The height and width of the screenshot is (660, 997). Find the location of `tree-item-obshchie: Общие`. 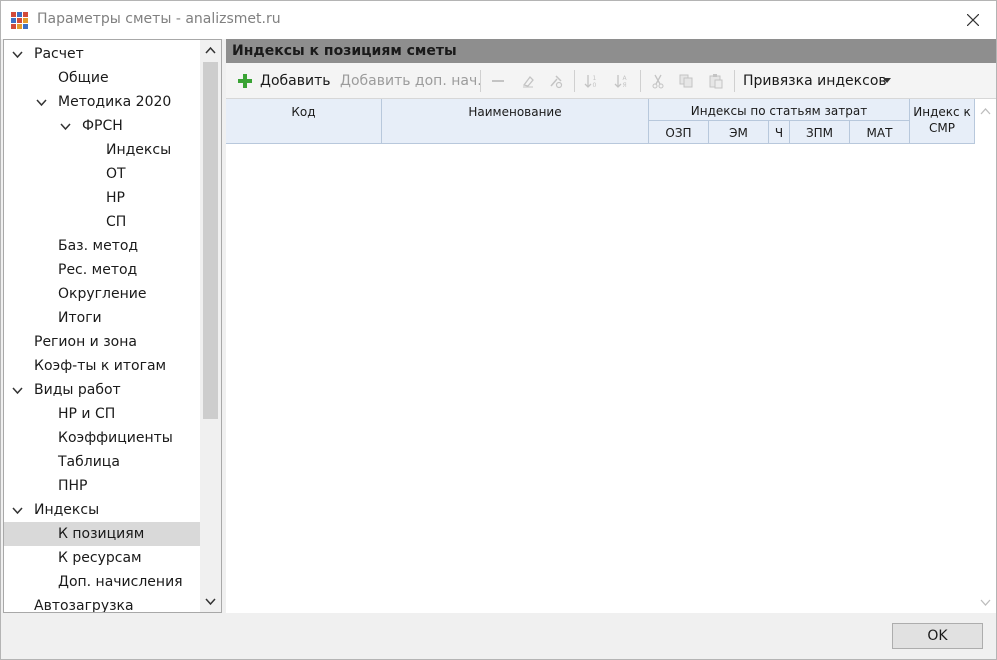

tree-item-obshchie: Общие is located at coordinates (102, 78).